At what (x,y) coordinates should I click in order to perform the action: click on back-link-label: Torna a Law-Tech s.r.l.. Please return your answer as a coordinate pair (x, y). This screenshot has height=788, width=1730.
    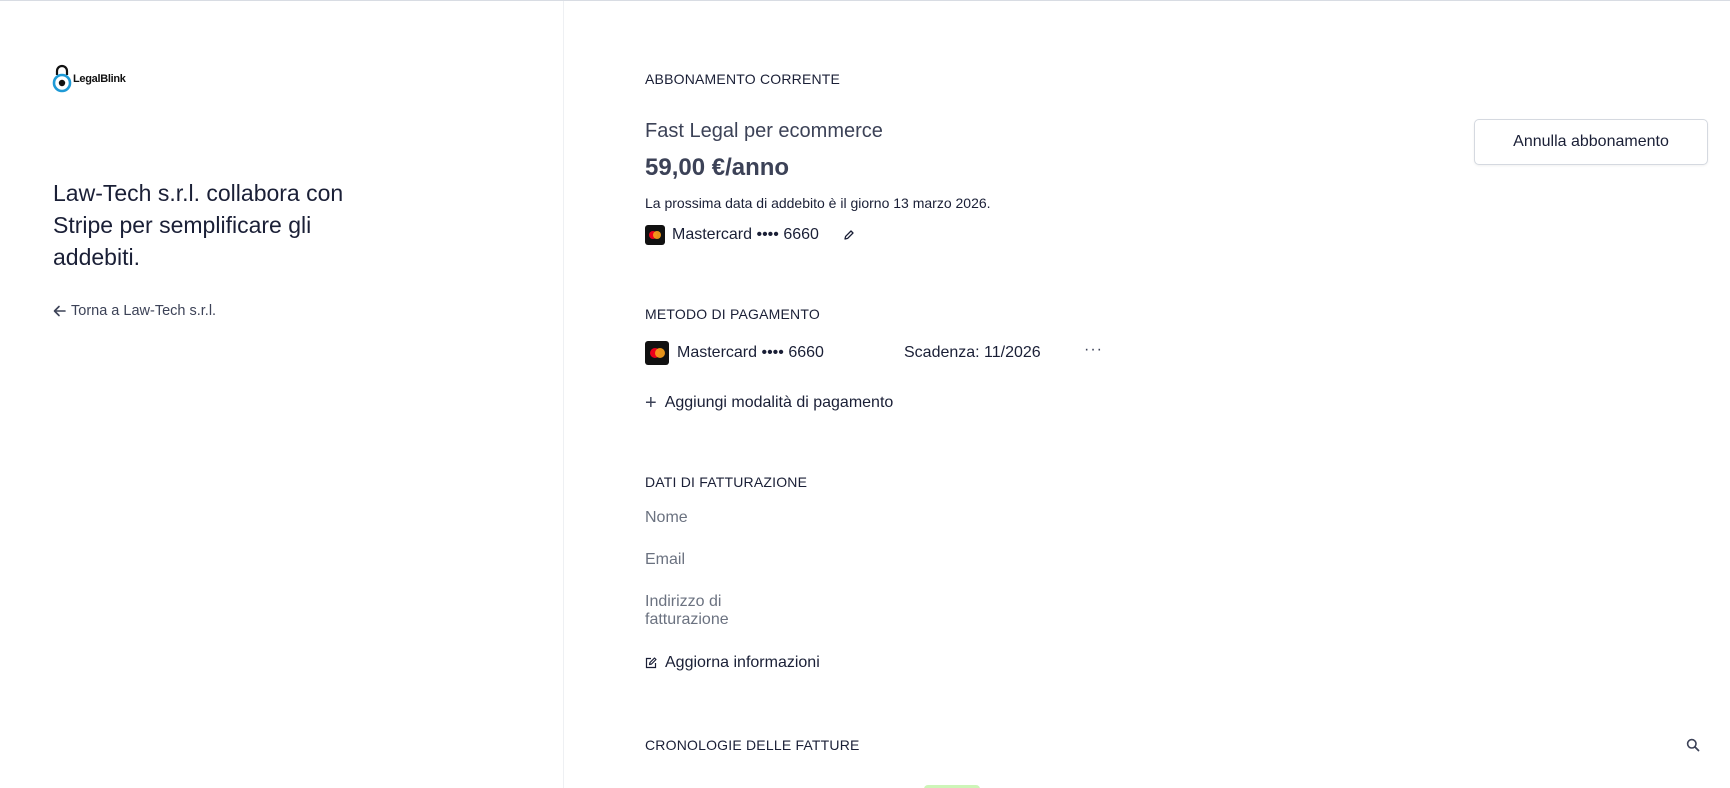
    Looking at the image, I should click on (144, 311).